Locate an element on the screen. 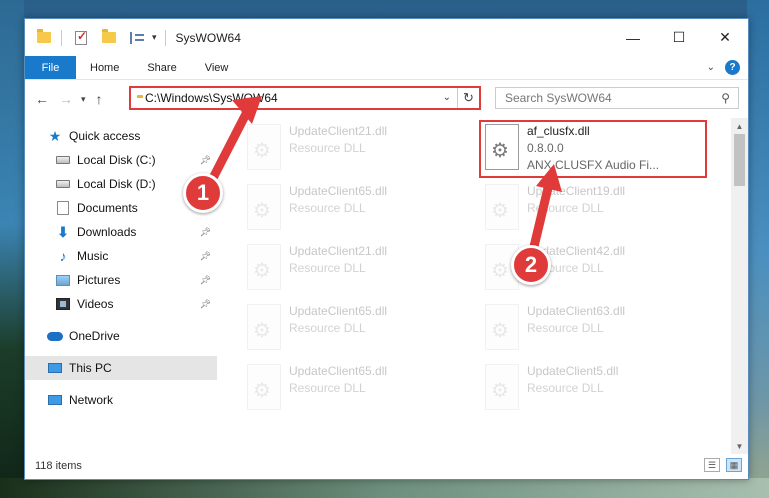  up-arrow-icon: ↑ is located at coordinates (99, 99).